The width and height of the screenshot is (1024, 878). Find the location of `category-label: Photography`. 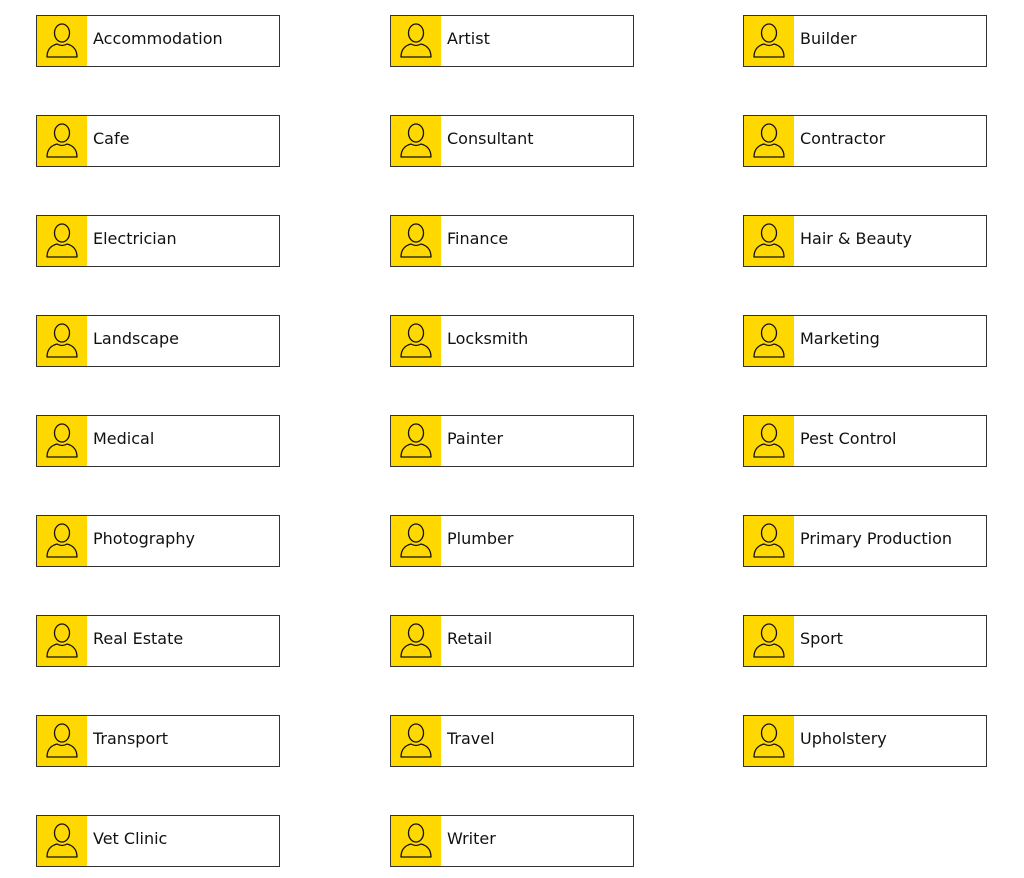

category-label: Photography is located at coordinates (144, 538).